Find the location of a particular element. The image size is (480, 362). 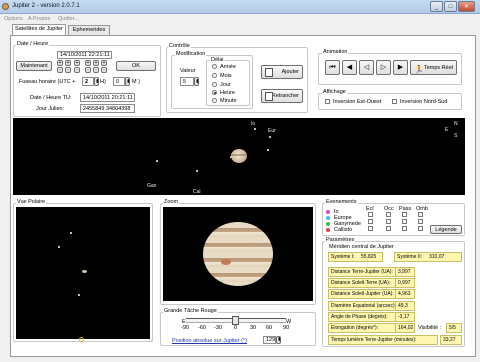

event-io-occ is located at coordinates (388, 214).